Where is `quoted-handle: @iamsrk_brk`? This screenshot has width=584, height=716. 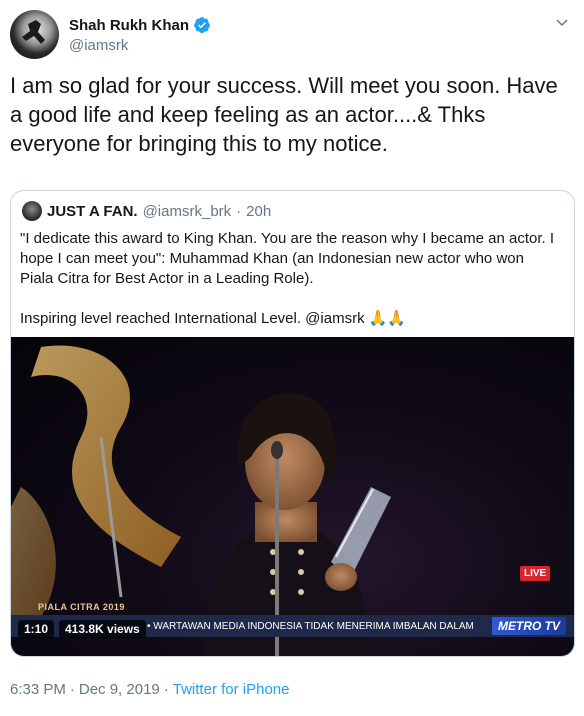
quoted-handle: @iamsrk_brk is located at coordinates (187, 211).